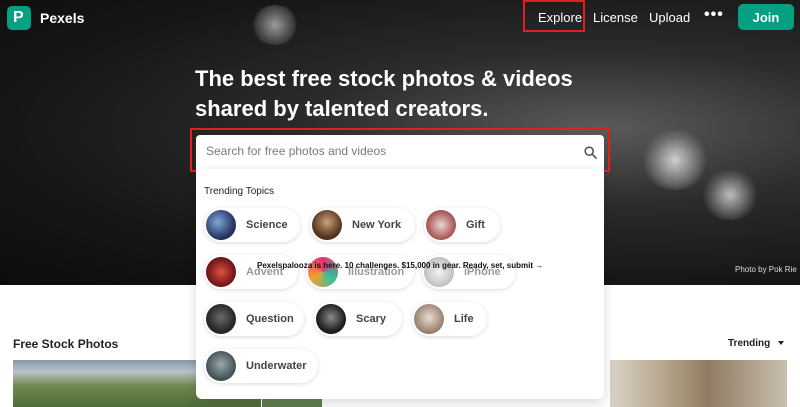 This screenshot has width=800, height=407. Describe the element at coordinates (371, 319) in the screenshot. I see `topic-label: Scary` at that location.